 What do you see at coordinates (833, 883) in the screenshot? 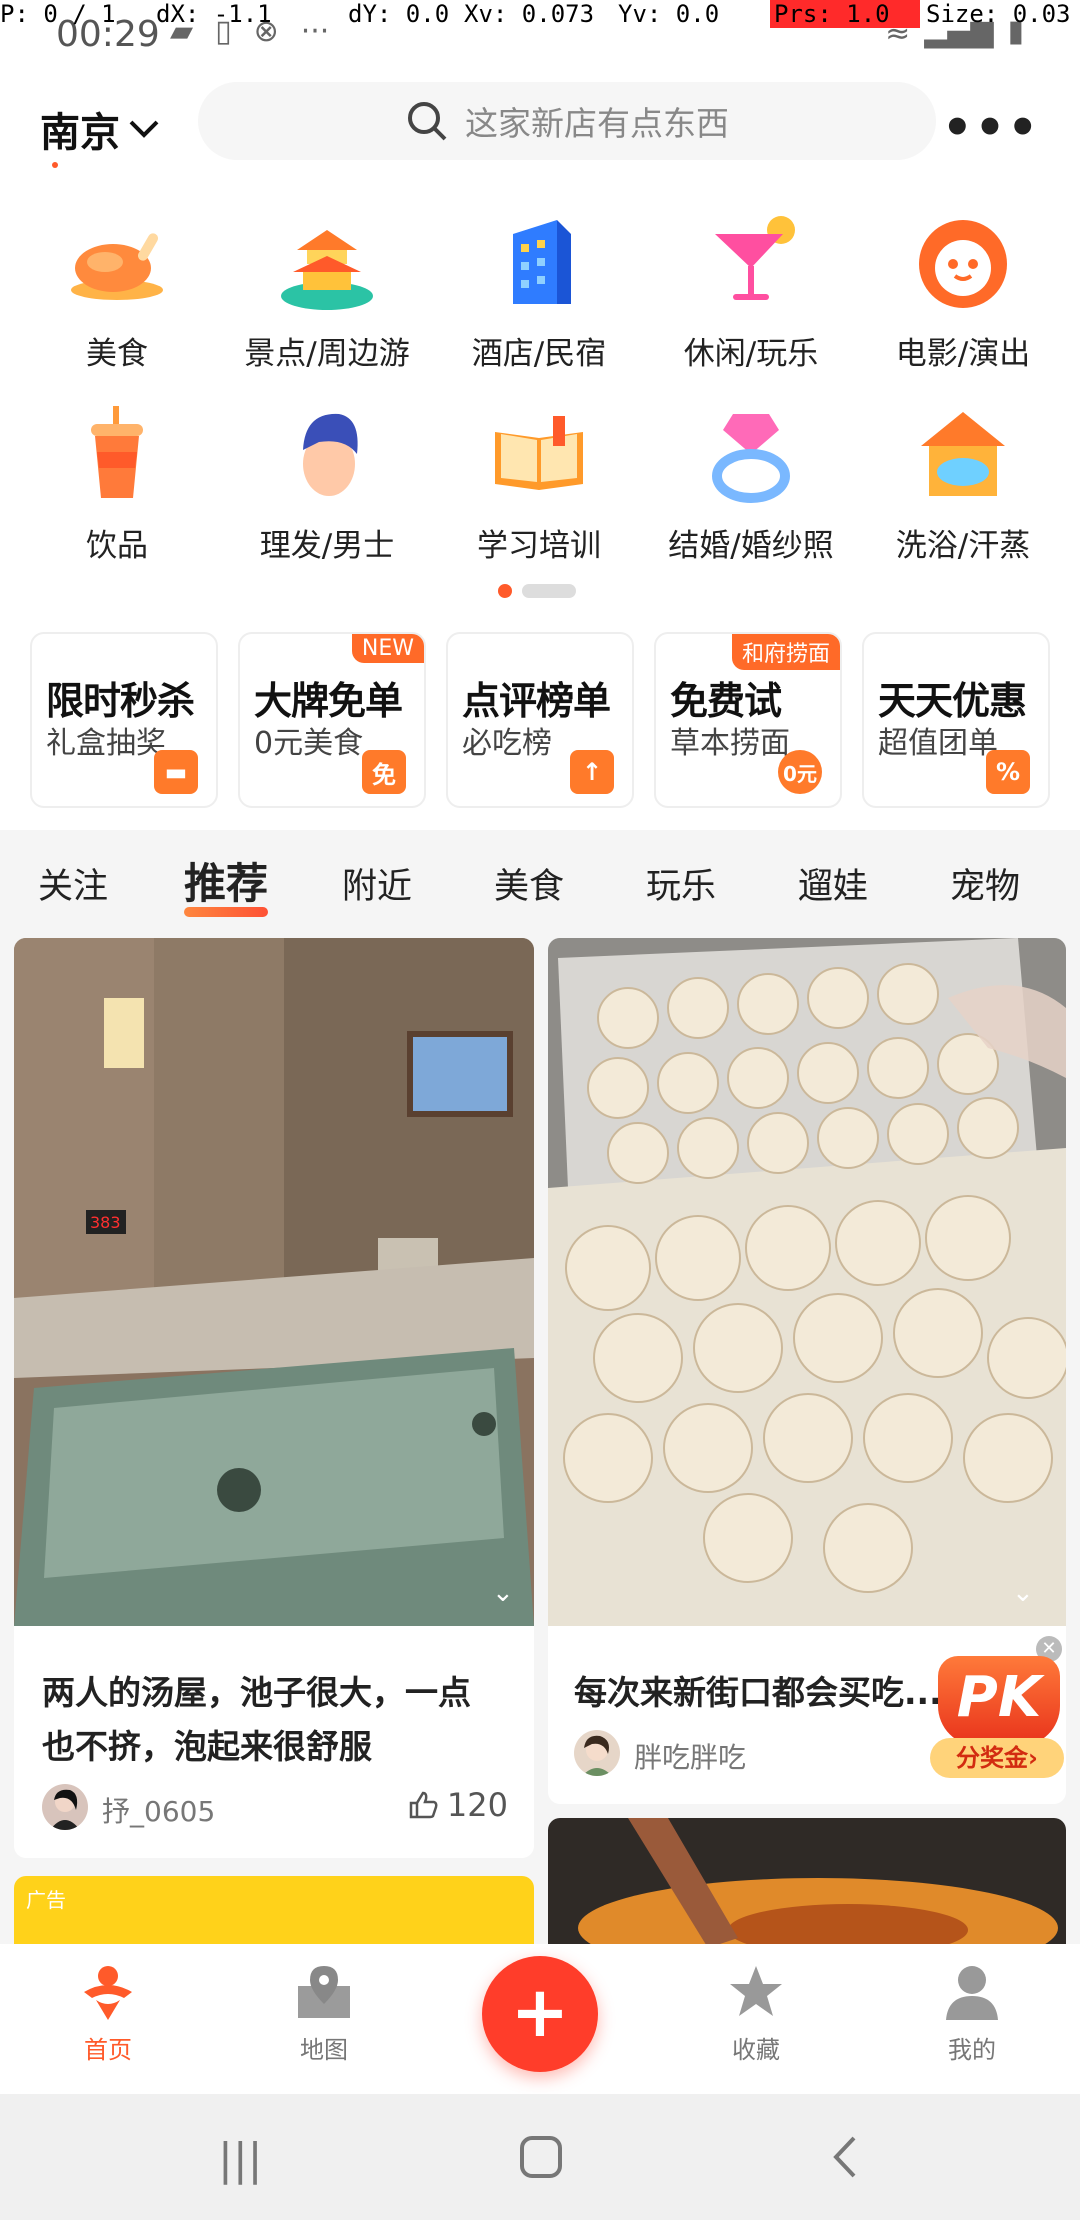
I see `tab-kids: 遛娃` at bounding box center [833, 883].